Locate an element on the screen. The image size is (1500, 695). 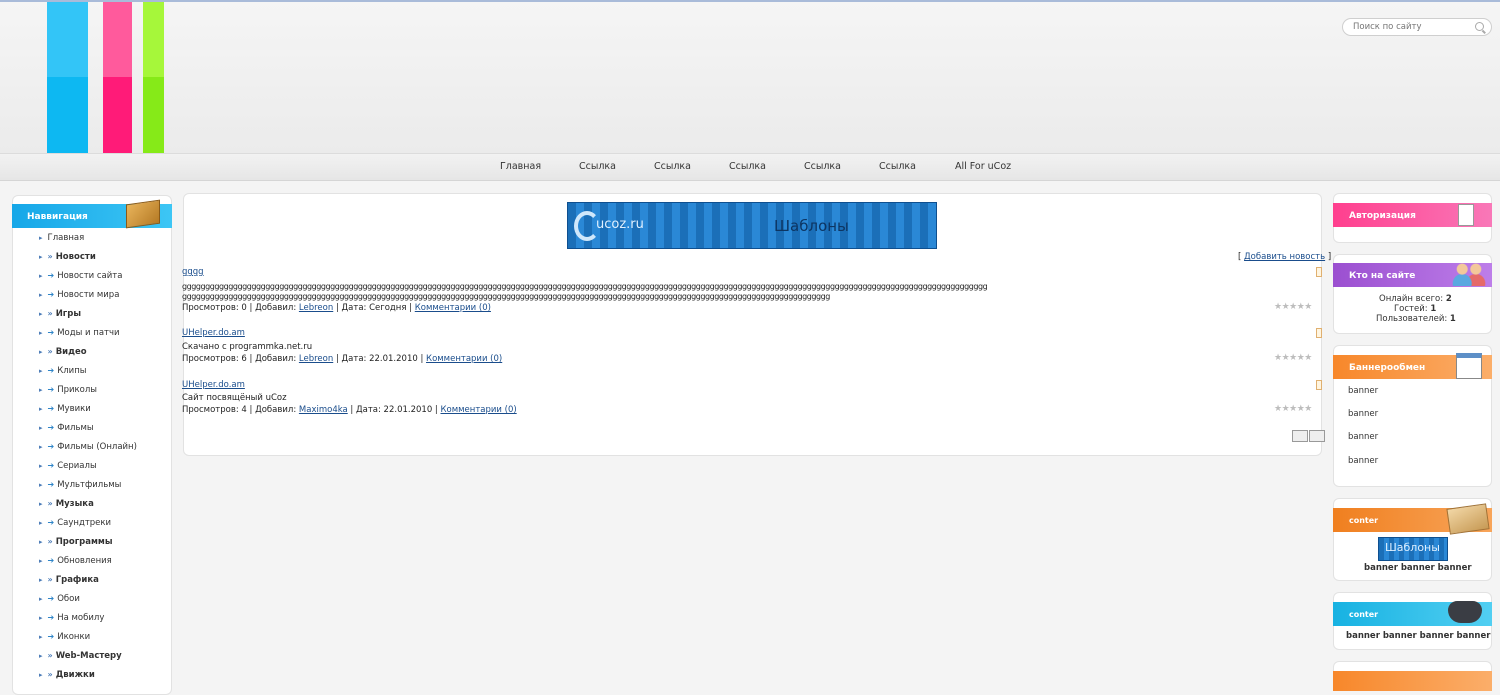
sidebar-item: ▸ » Движки is located at coordinates (67, 675).